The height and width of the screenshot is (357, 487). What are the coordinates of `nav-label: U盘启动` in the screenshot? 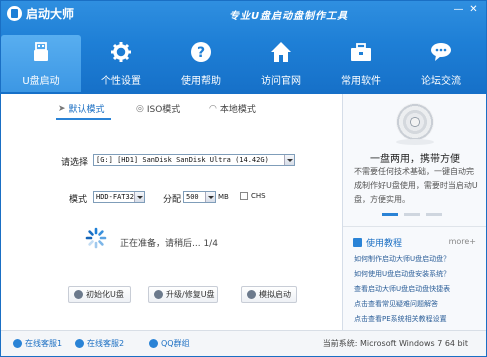 It's located at (41, 81).